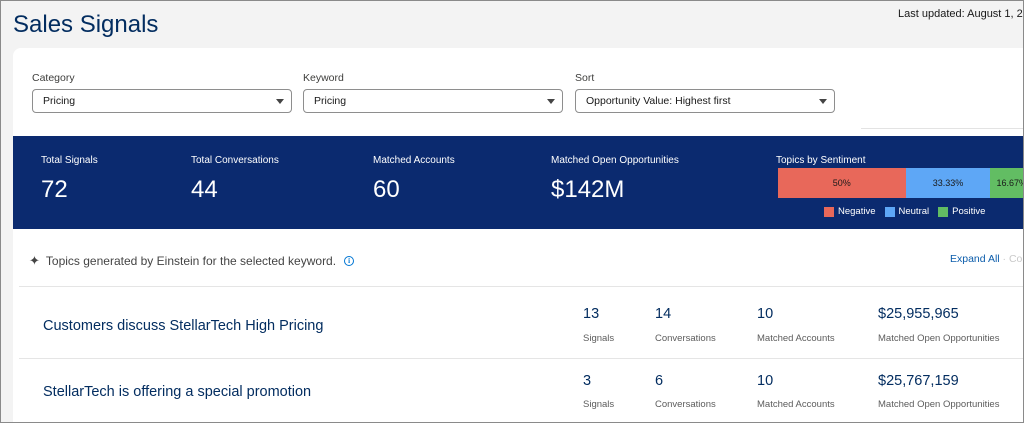 Image resolution: width=1024 pixels, height=423 pixels. Describe the element at coordinates (943, 211) in the screenshot. I see `legend-swatch-positive` at that location.